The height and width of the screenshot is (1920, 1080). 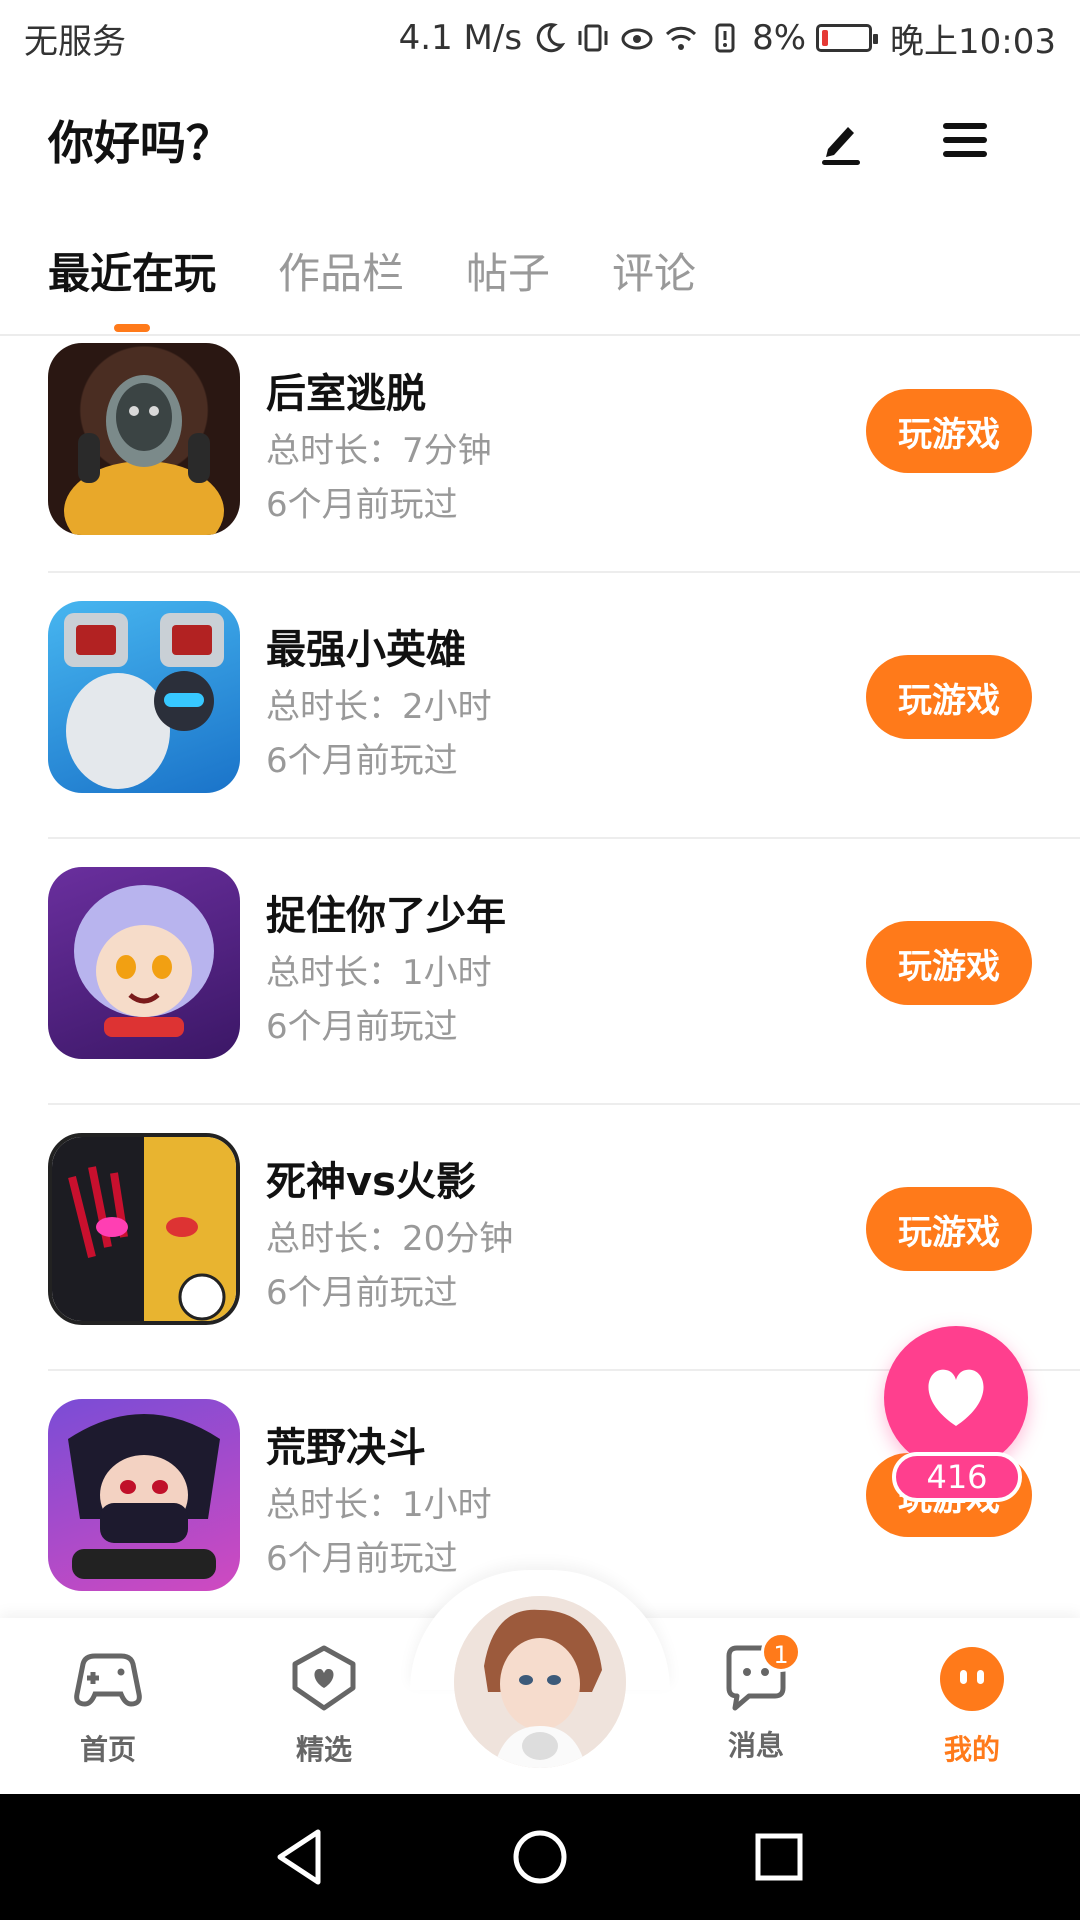 I want to click on ninja-girl-icon, so click(x=144, y=1496).